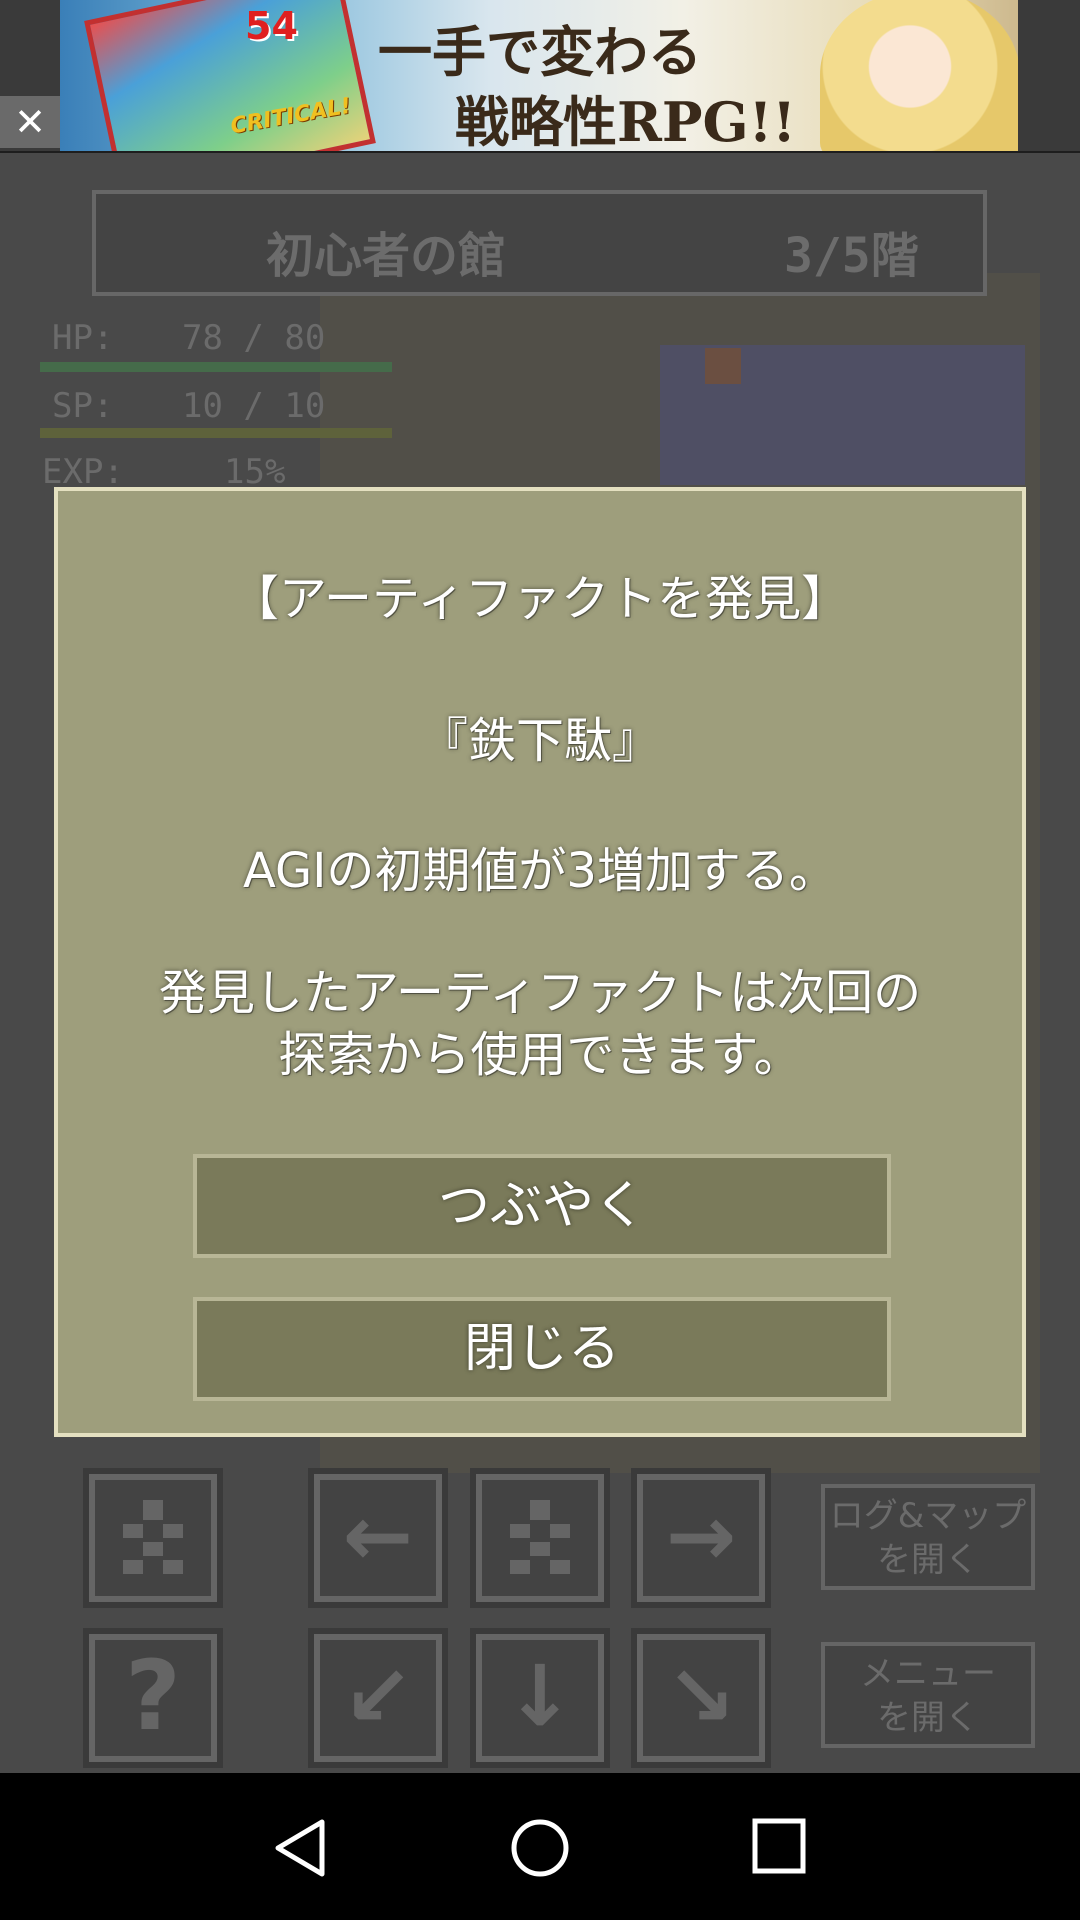  What do you see at coordinates (540, 599) in the screenshot?
I see `dialog-title: 【アーティファクトを発見】` at bounding box center [540, 599].